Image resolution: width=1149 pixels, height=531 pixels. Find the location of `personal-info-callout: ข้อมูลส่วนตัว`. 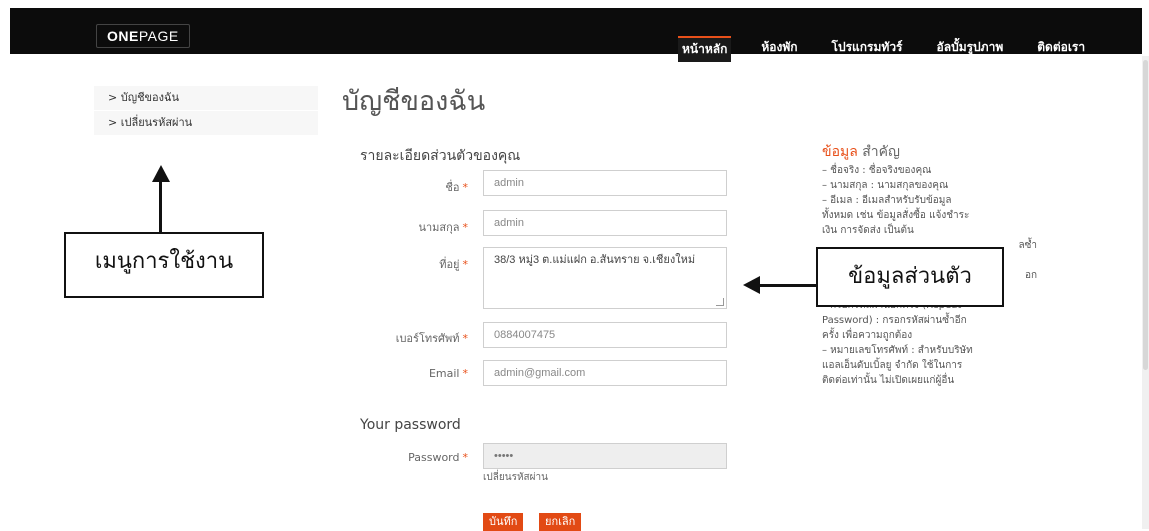

personal-info-callout: ข้อมูลส่วนตัว is located at coordinates (910, 277).